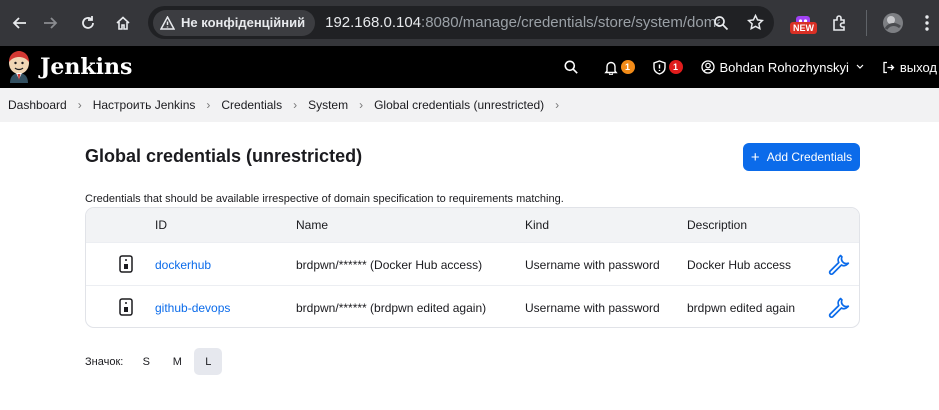  Describe the element at coordinates (893, 23) in the screenshot. I see `profile-avatar` at that location.